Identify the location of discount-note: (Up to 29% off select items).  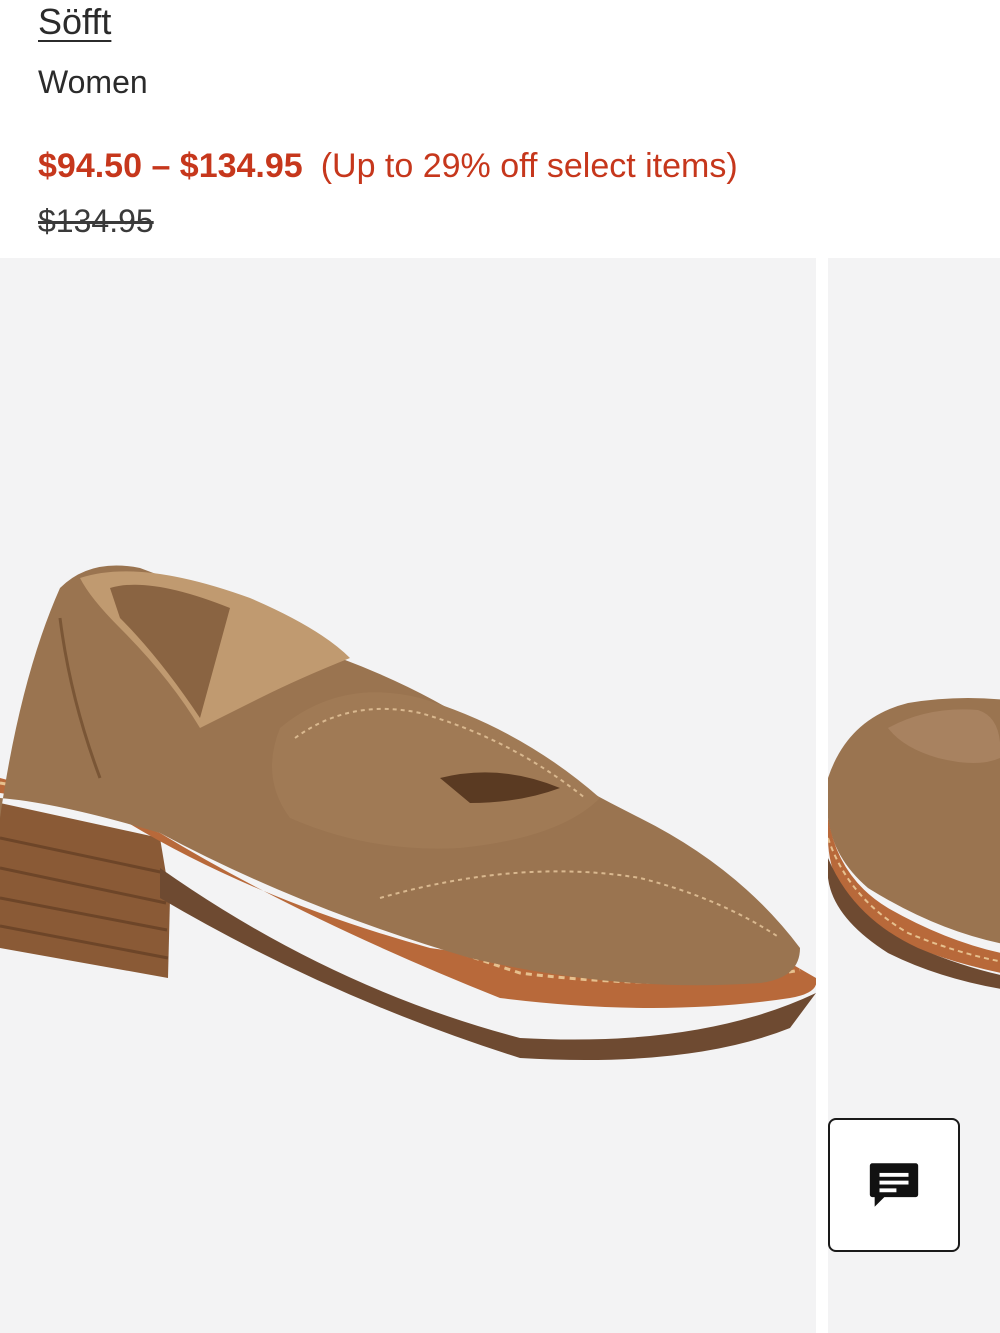
(529, 166).